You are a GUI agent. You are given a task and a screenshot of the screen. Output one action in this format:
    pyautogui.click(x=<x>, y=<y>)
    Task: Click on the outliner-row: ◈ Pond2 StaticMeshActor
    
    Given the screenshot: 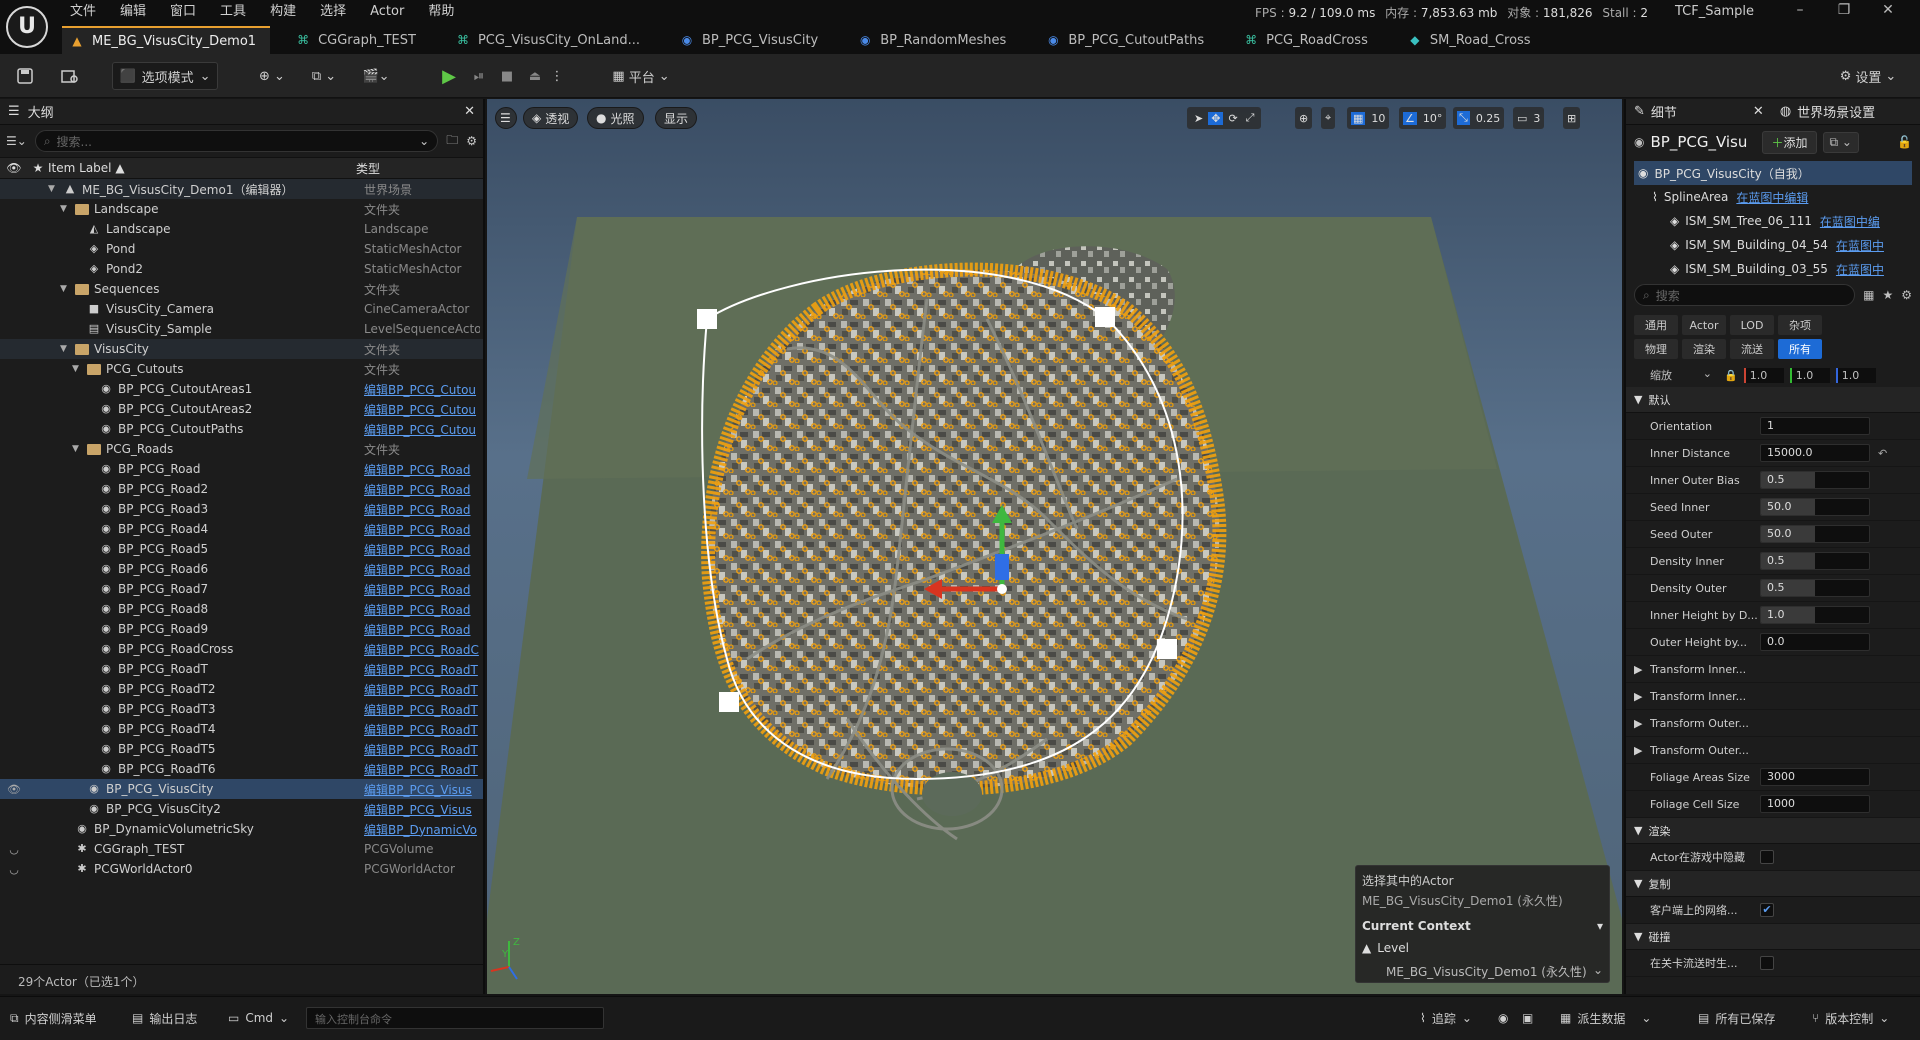 What is the action you would take?
    pyautogui.click(x=241, y=269)
    